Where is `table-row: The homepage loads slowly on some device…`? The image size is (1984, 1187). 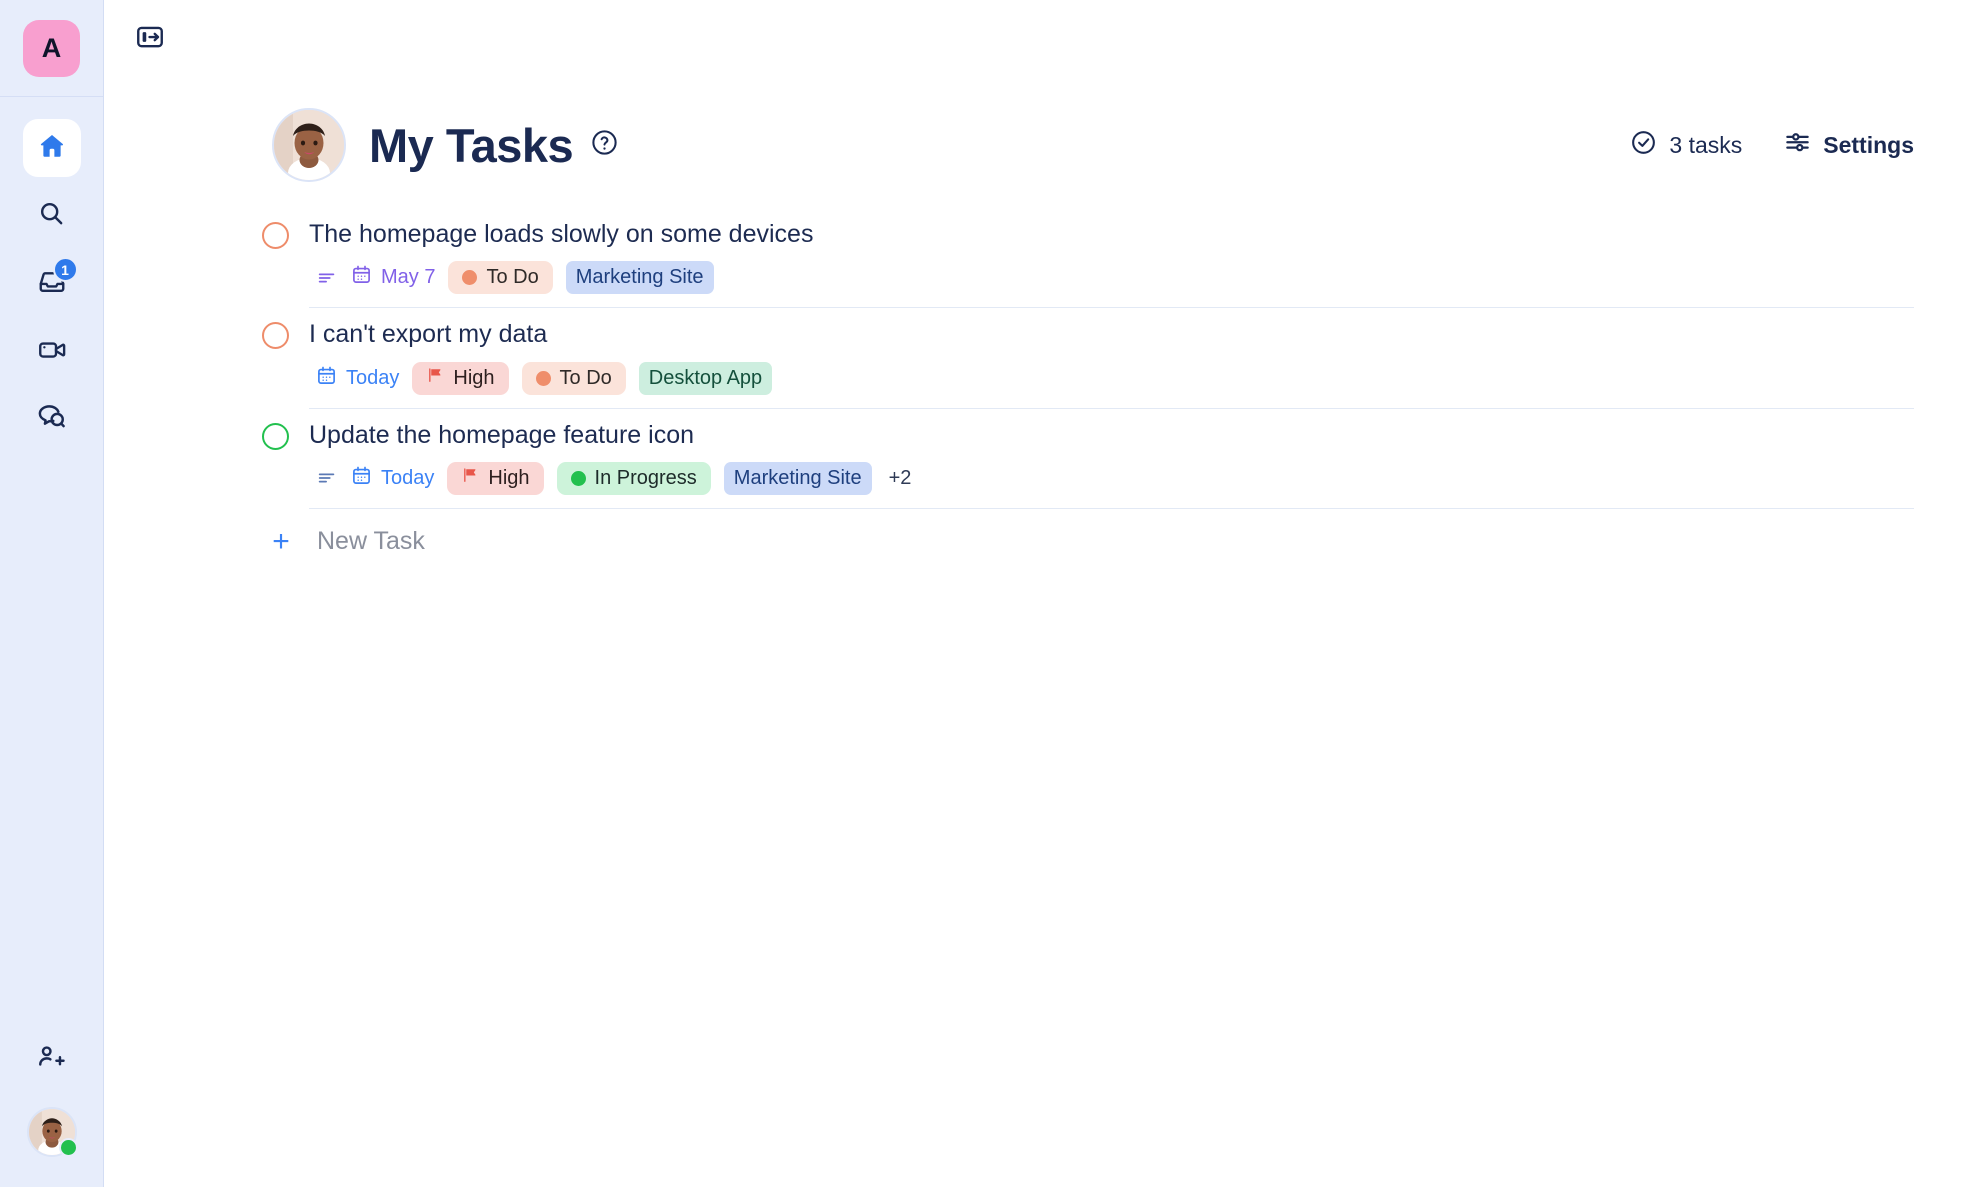 table-row: The homepage loads slowly on some device… is located at coordinates (1044, 257).